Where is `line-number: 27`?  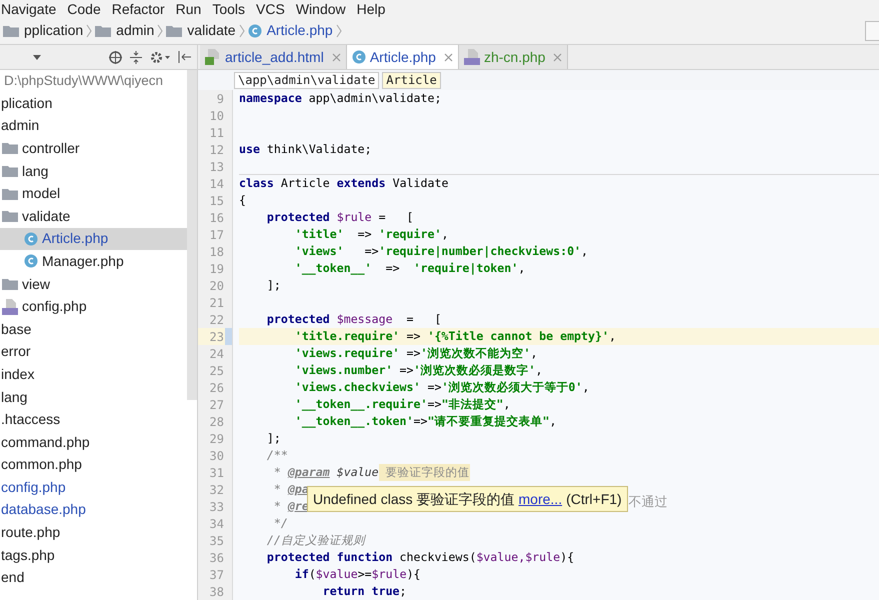
line-number: 27 is located at coordinates (217, 405).